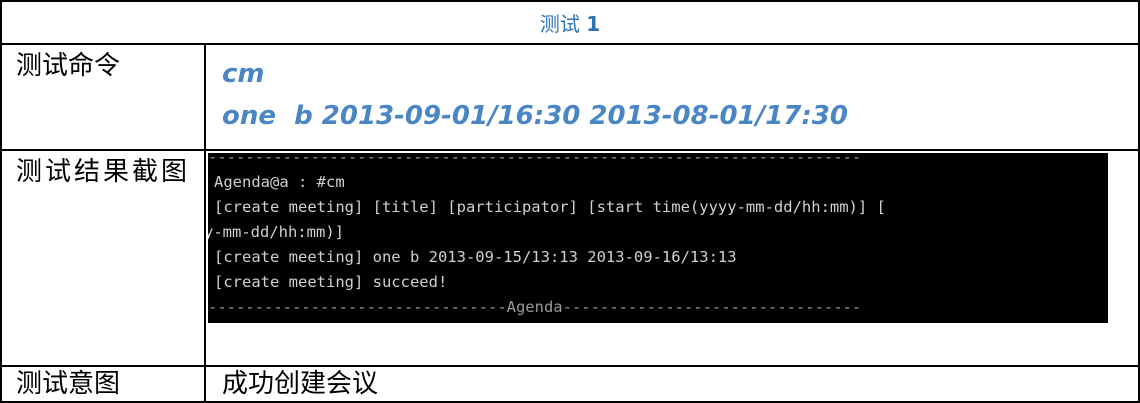  What do you see at coordinates (103, 172) in the screenshot?
I see `result-label: 测试结果截图` at bounding box center [103, 172].